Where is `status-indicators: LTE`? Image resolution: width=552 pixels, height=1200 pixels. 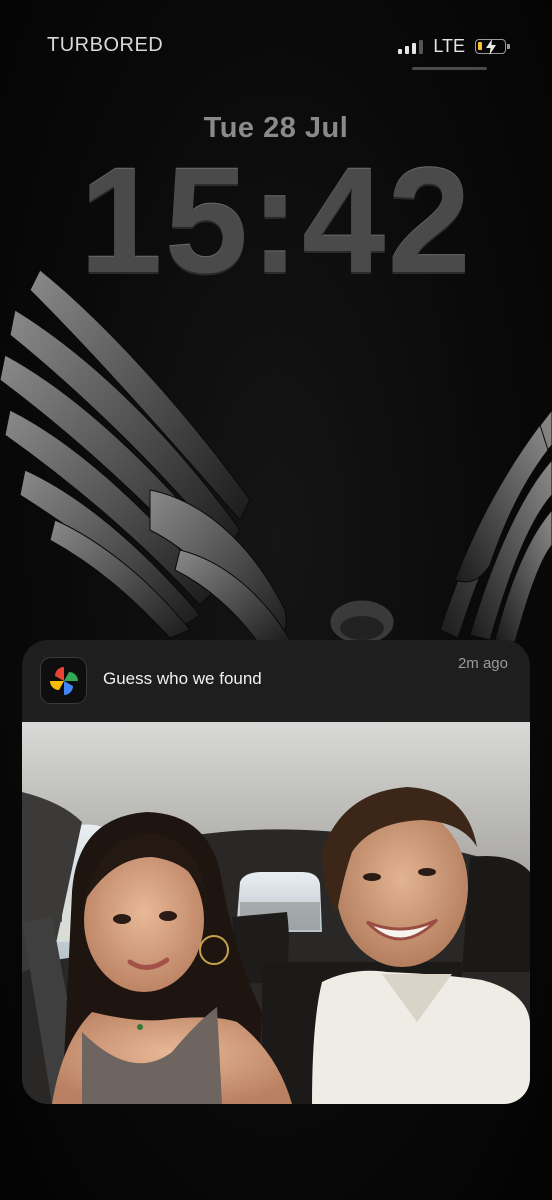 status-indicators: LTE is located at coordinates (454, 46).